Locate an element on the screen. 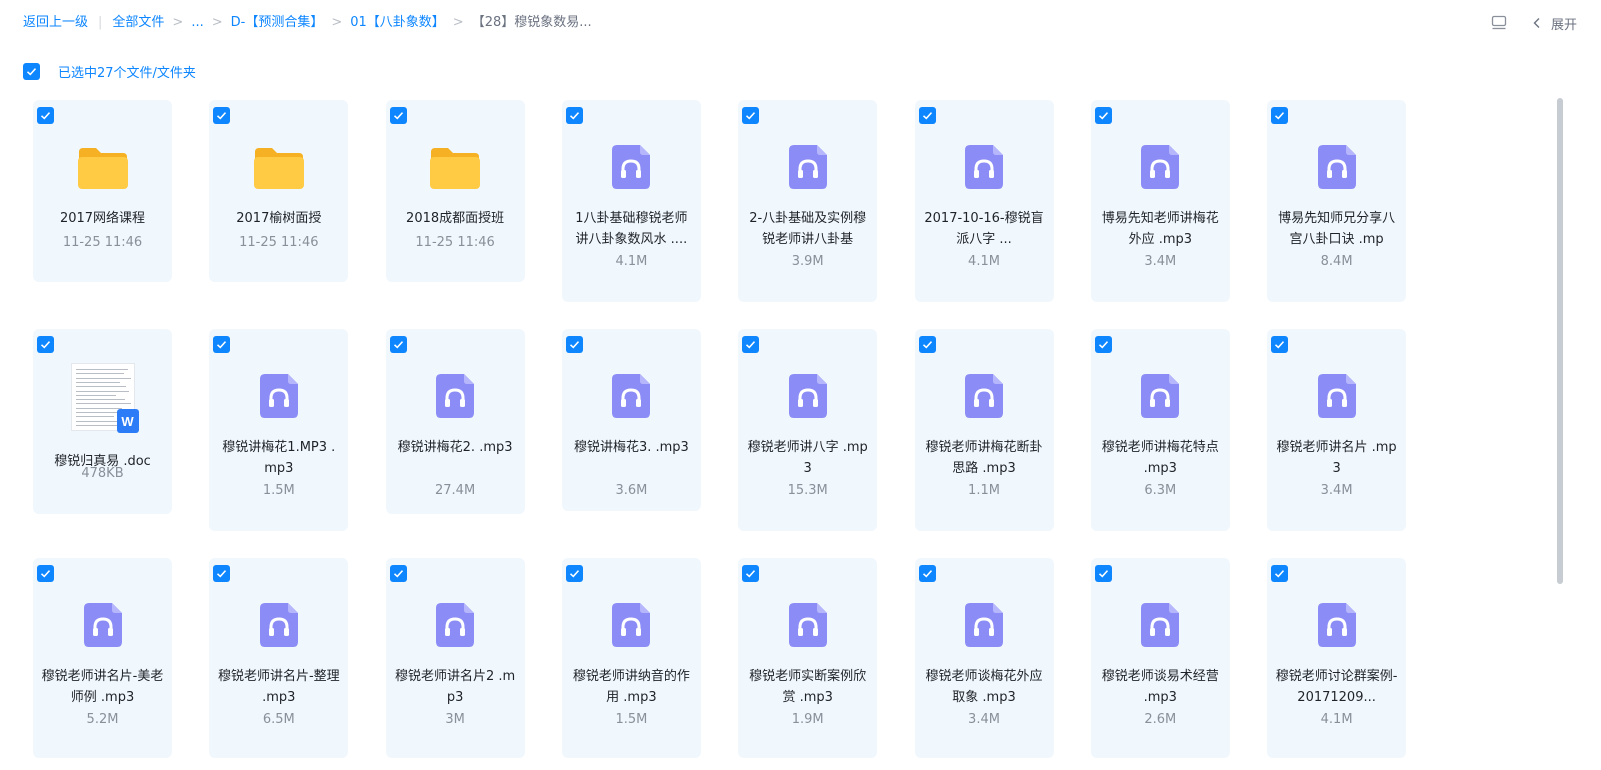 This screenshot has height=770, width=1601. file-item: 穆锐老师讲名片2 .mp3 3M is located at coordinates (455, 658).